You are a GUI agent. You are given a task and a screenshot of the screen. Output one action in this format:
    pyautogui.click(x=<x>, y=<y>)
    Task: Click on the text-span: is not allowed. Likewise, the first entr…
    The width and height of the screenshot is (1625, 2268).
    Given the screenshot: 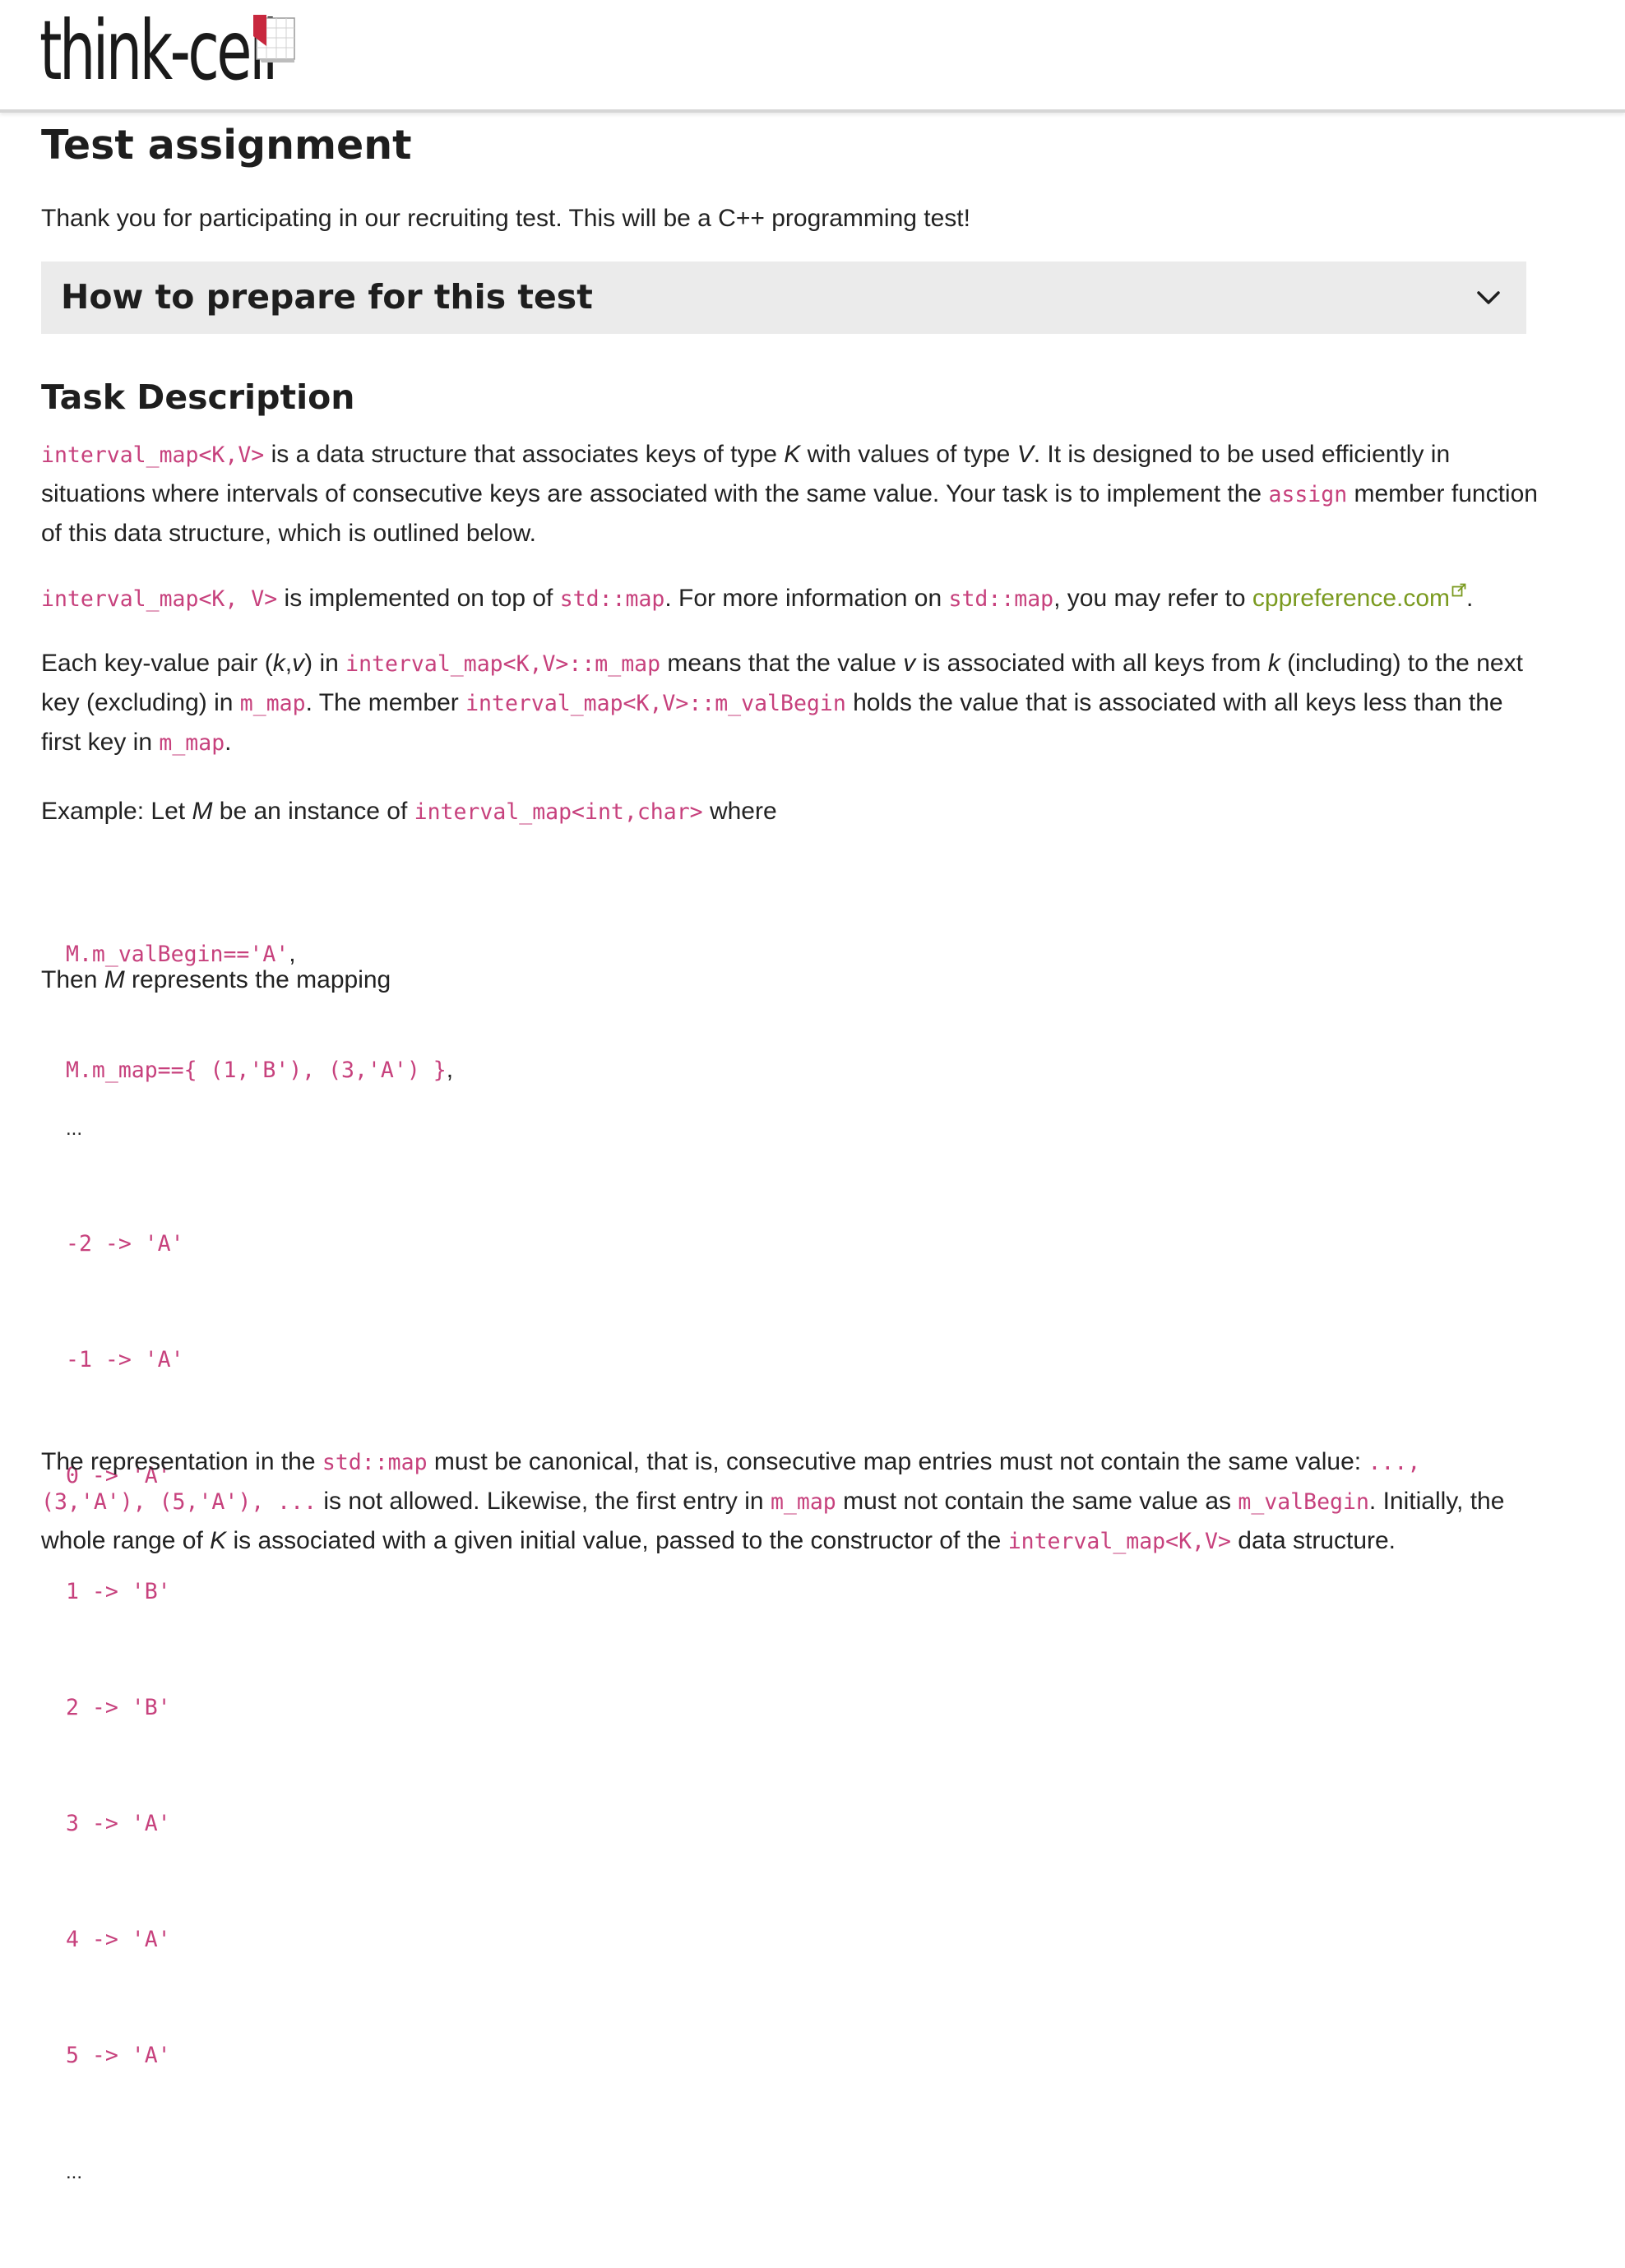 What is the action you would take?
    pyautogui.click(x=544, y=1502)
    